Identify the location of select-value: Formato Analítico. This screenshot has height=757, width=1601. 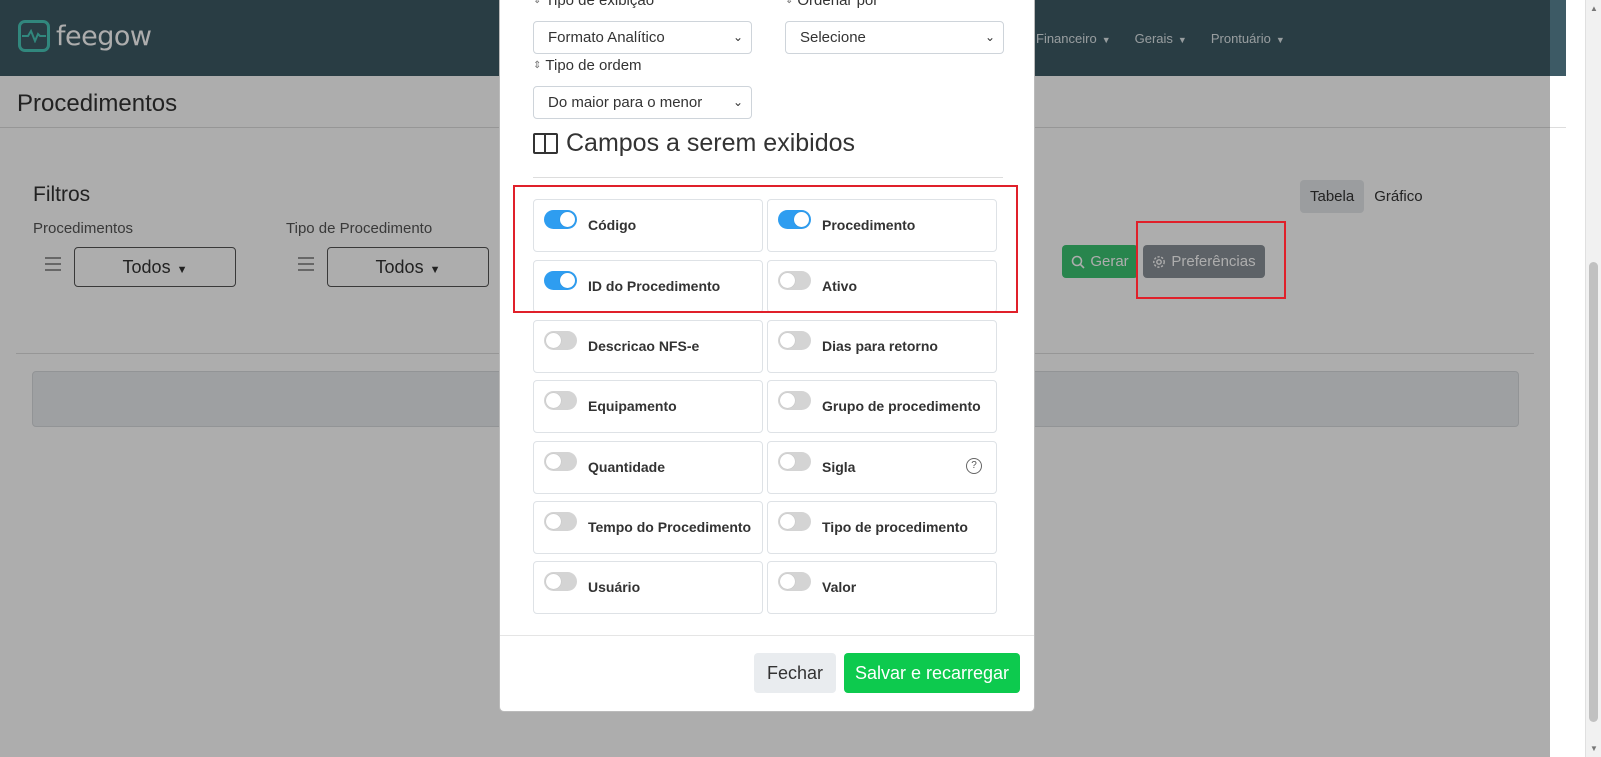
(606, 37).